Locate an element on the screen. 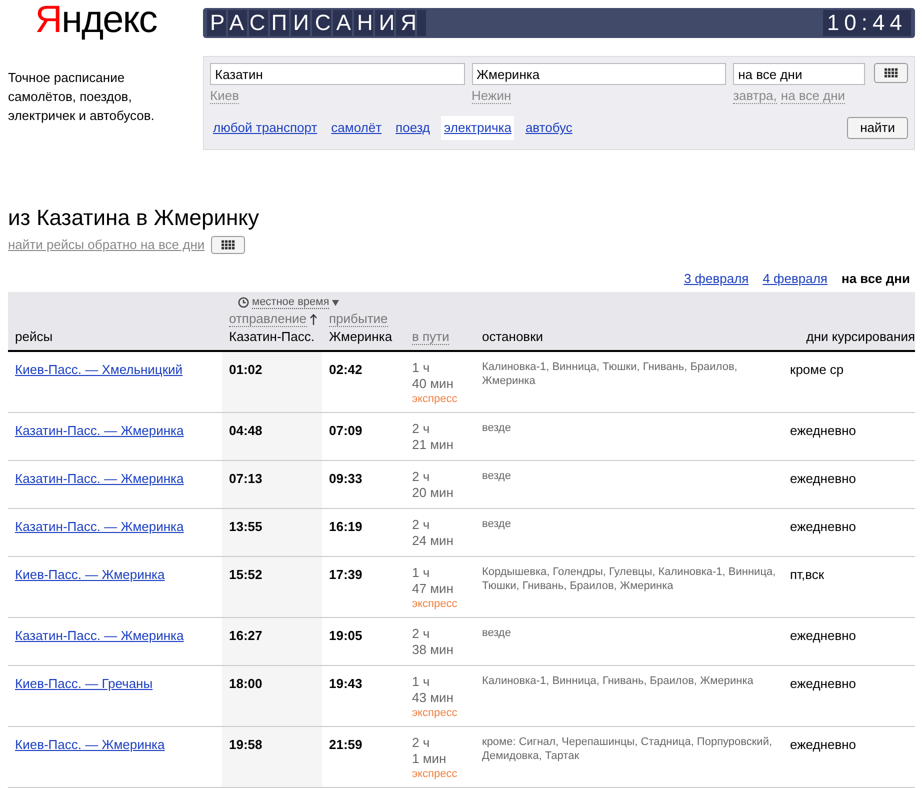 The height and width of the screenshot is (788, 922). arrival-time: 19:05 is located at coordinates (345, 635).